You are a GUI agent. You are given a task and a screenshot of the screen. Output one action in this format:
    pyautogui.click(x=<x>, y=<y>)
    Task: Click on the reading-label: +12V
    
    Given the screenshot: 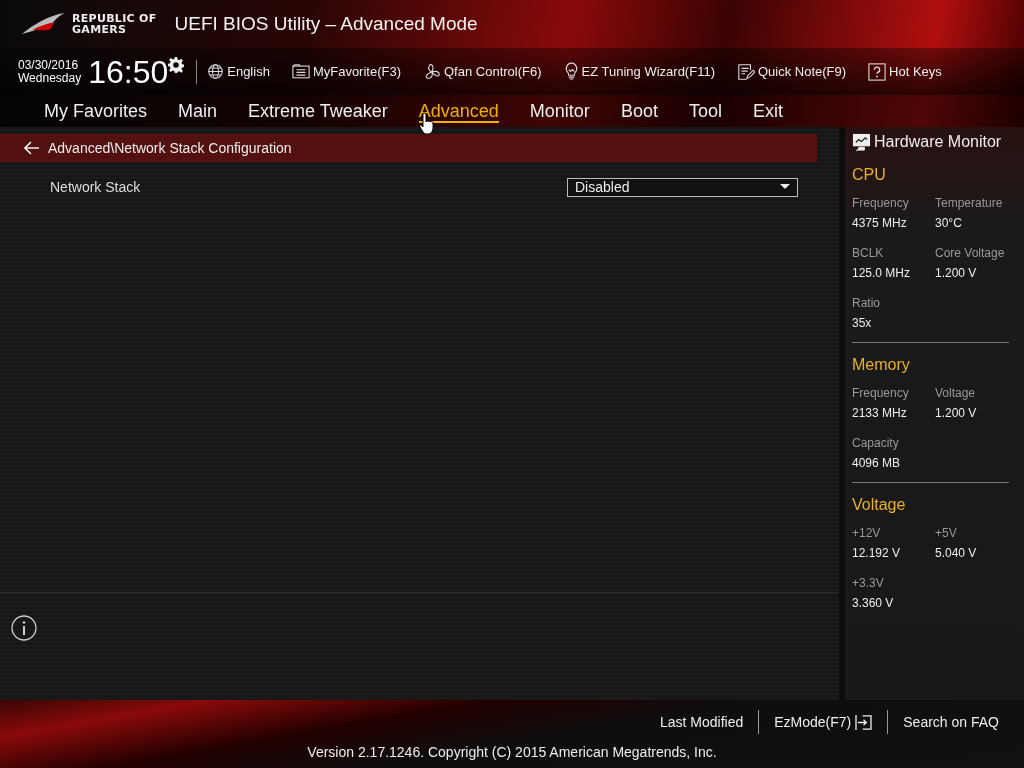 What is the action you would take?
    pyautogui.click(x=867, y=533)
    